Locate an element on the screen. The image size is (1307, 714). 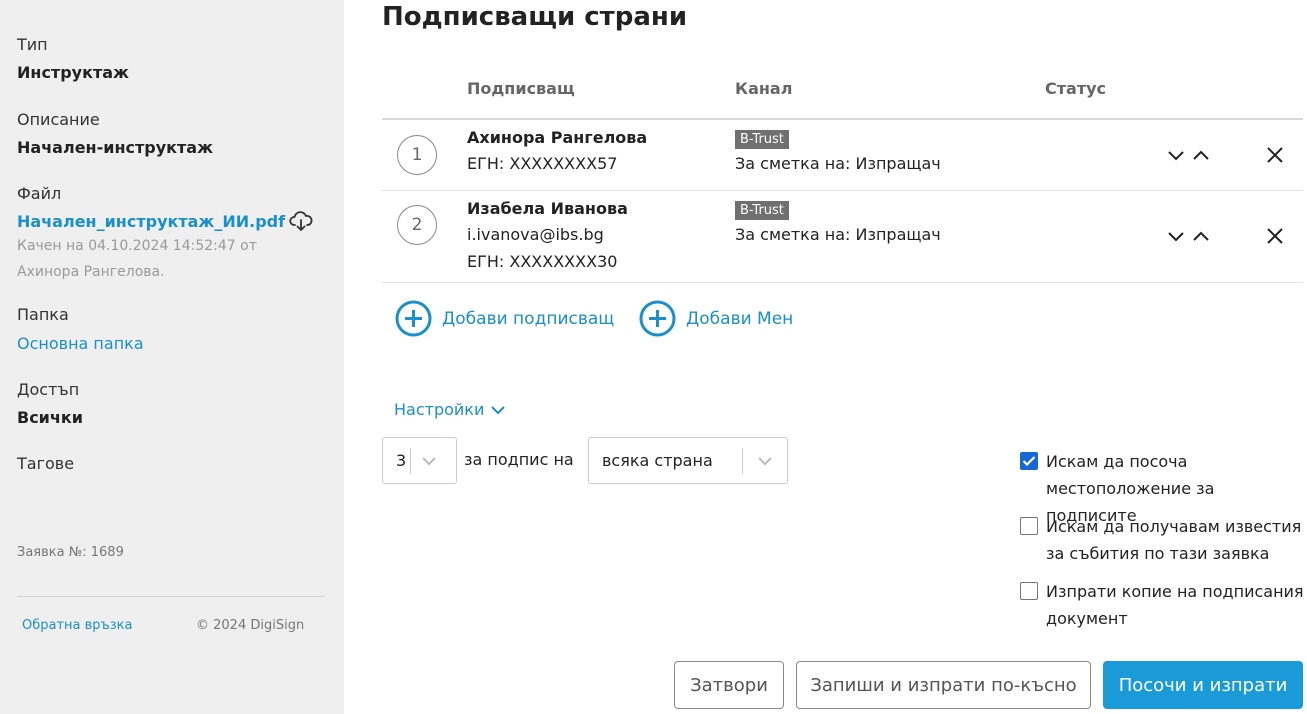
option-send-copy: Изпрати копие на подписания документ is located at coordinates (1163, 605).